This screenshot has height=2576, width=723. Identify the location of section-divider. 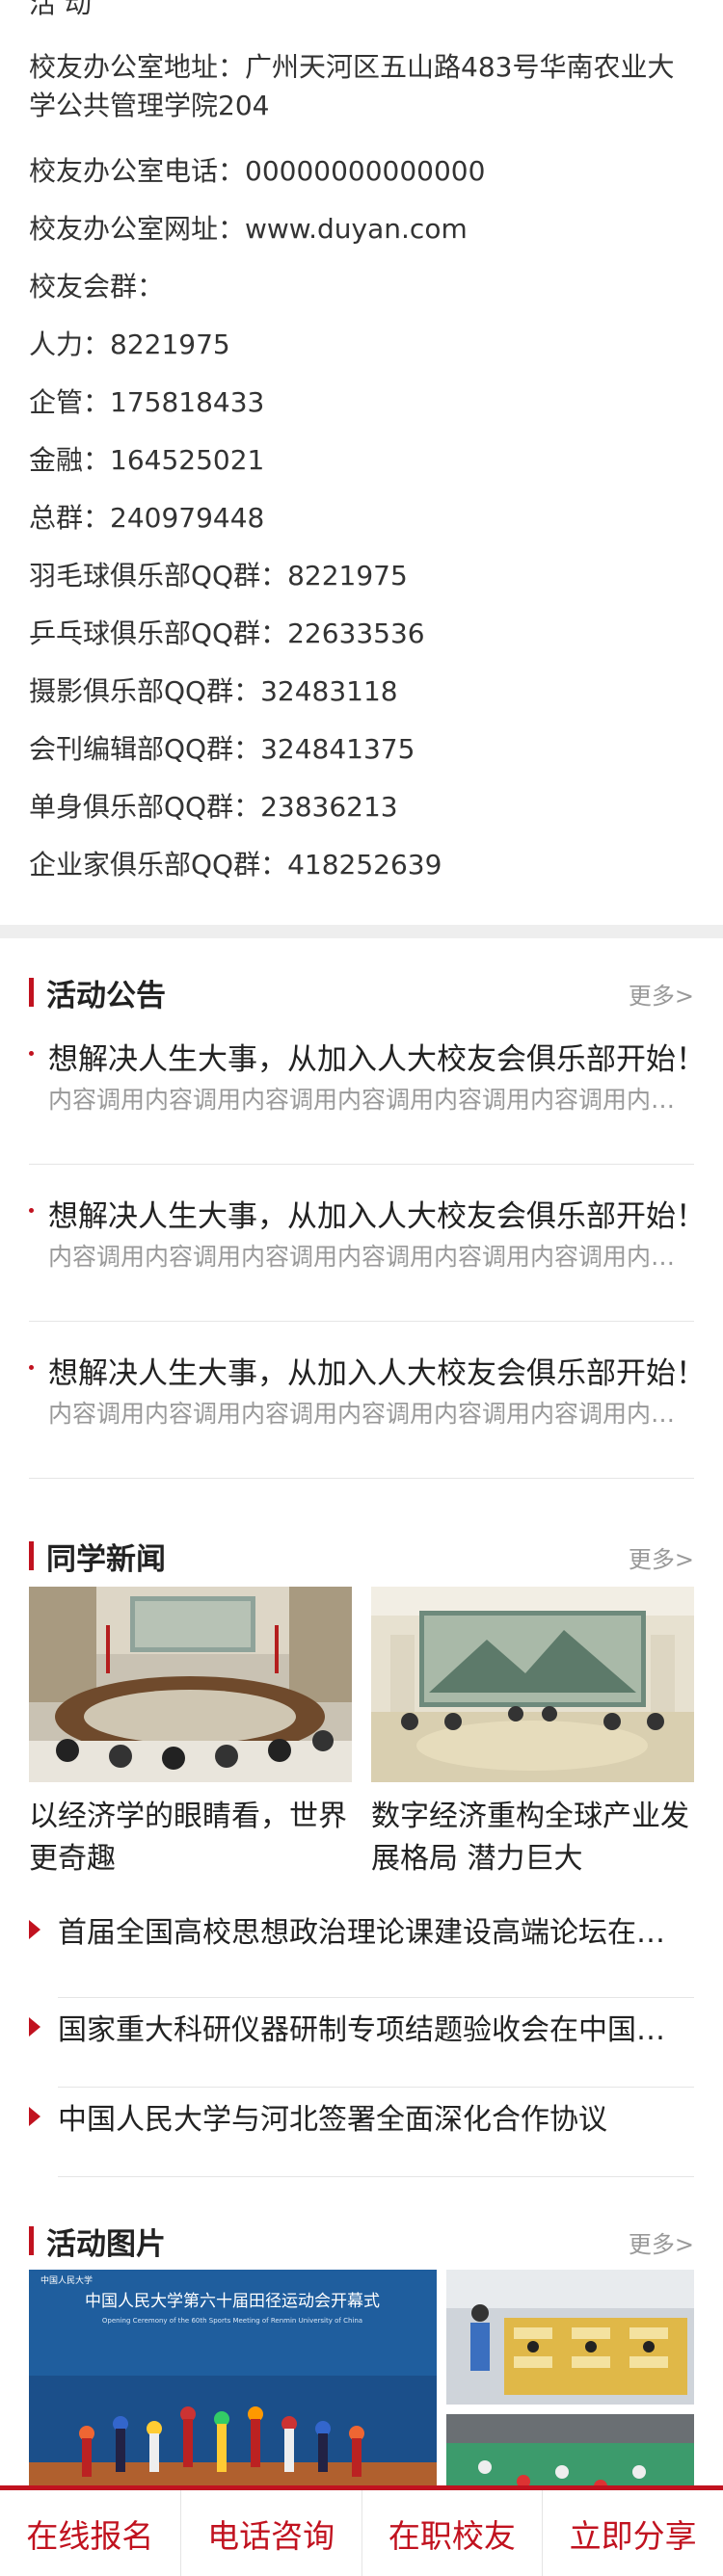
(362, 931).